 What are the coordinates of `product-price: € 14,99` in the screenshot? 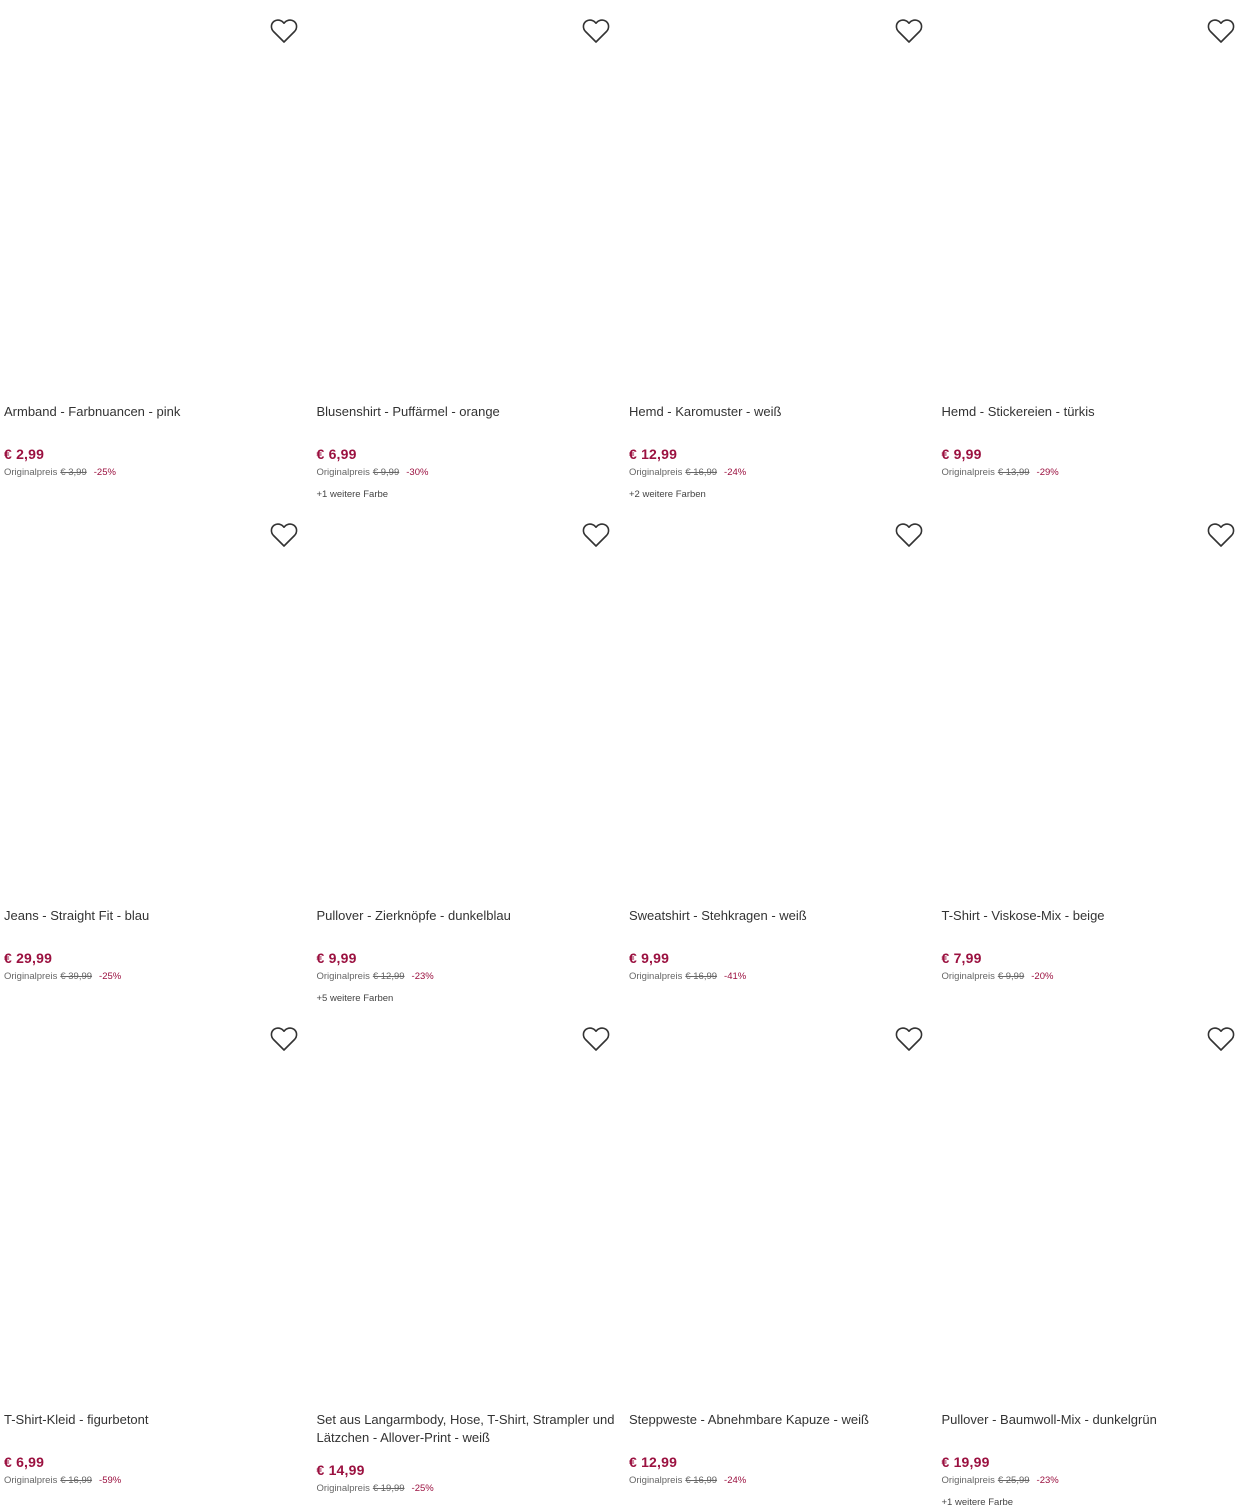 It's located at (340, 1470).